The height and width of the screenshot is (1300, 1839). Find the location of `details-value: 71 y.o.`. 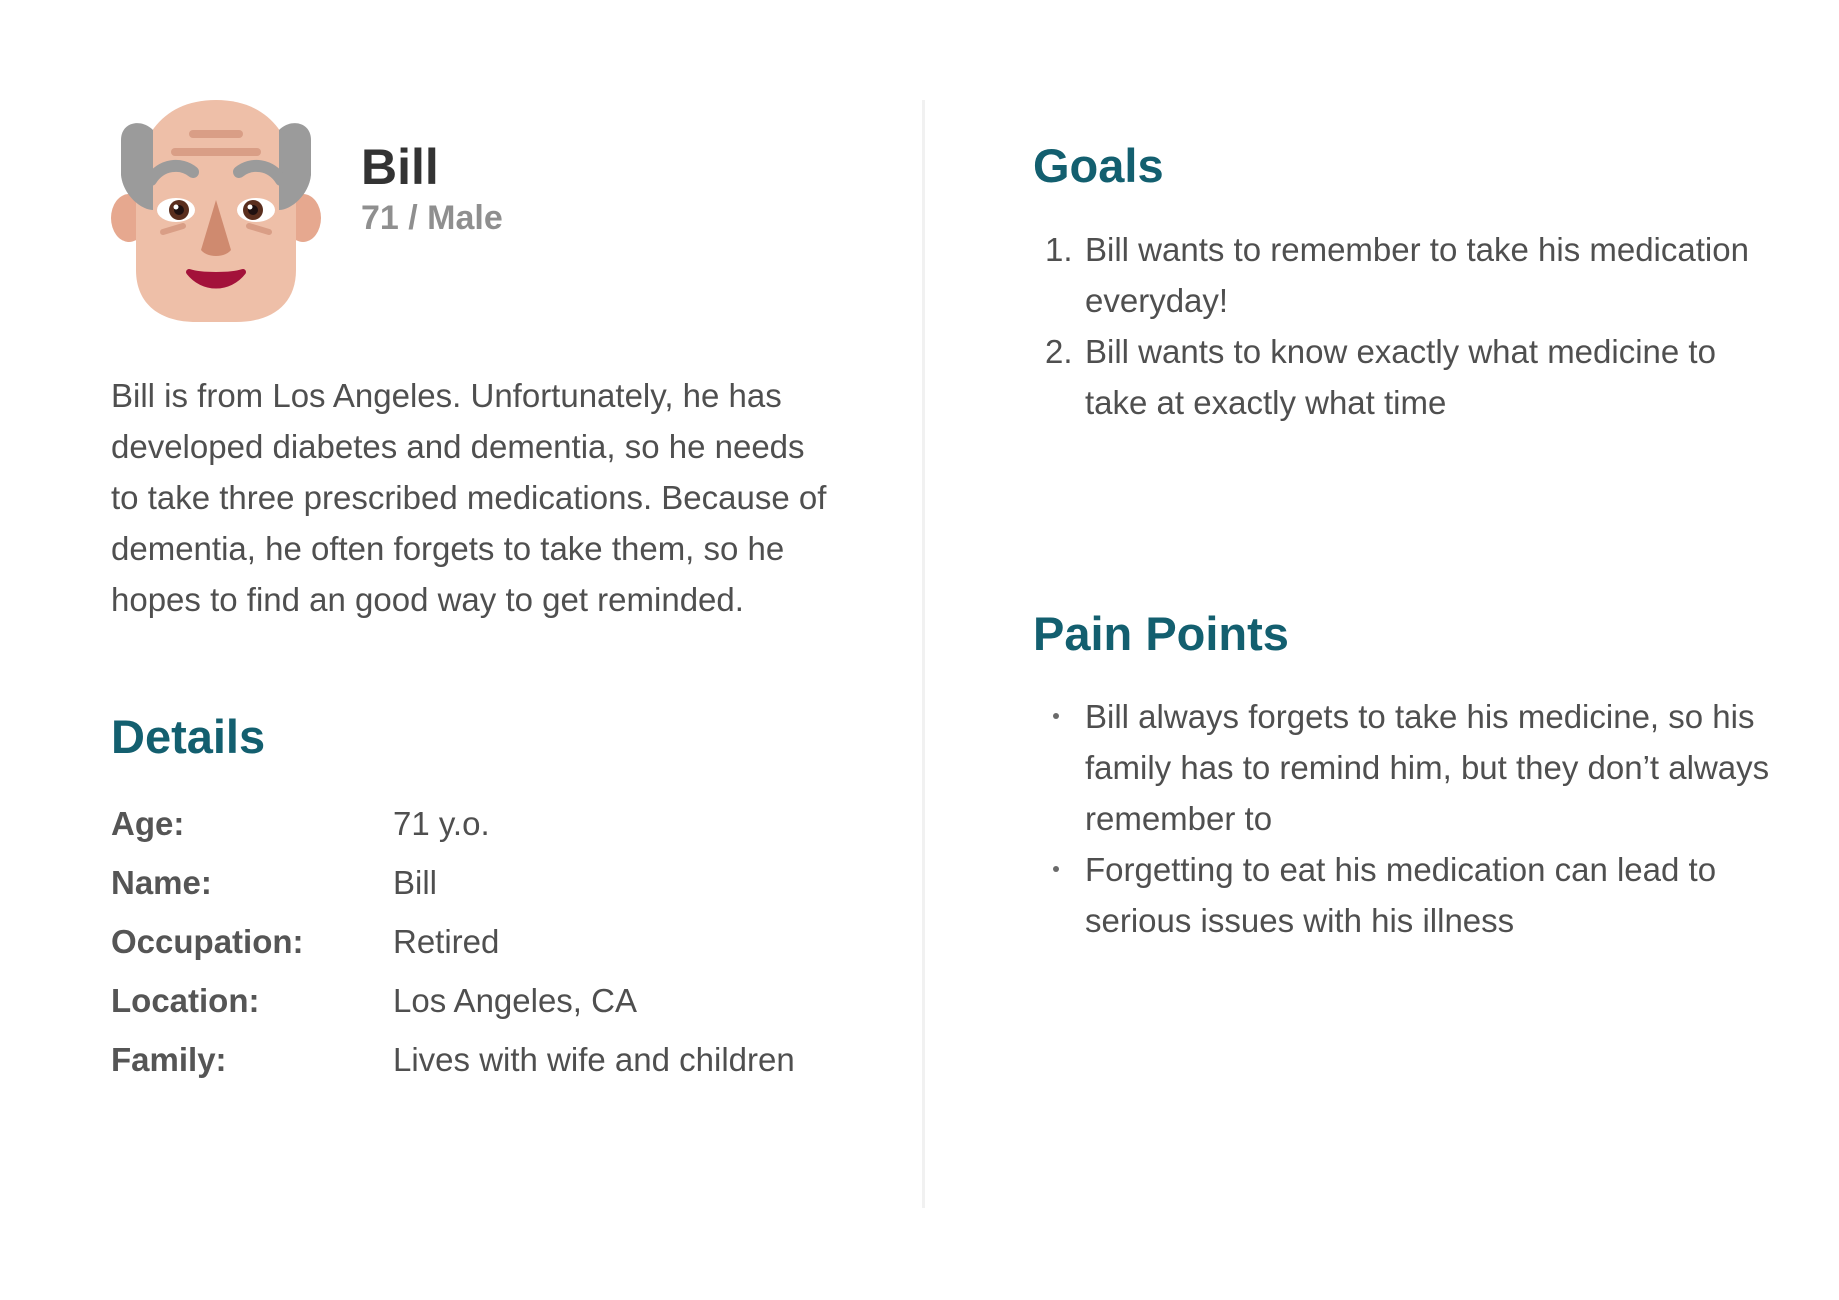

details-value: 71 y.o. is located at coordinates (441, 824).